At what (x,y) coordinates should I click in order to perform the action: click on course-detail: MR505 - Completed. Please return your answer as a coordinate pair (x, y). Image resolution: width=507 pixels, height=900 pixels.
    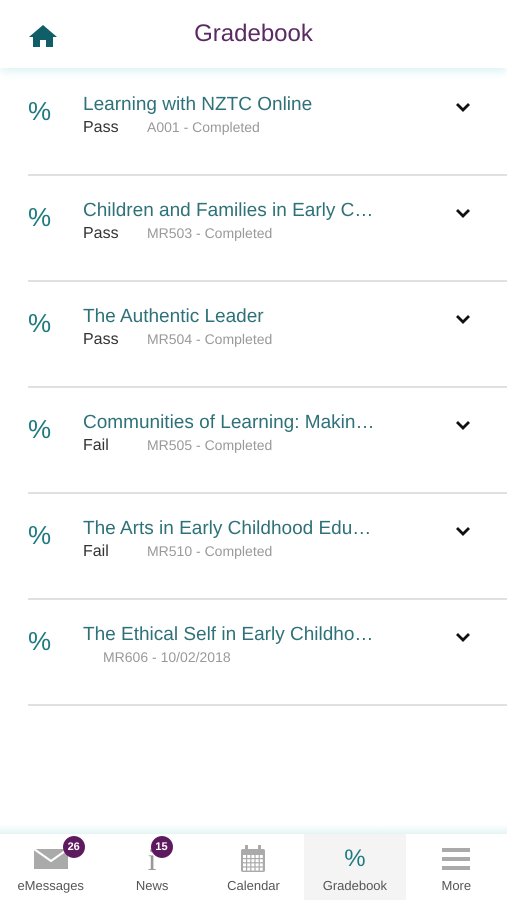
    Looking at the image, I should click on (209, 445).